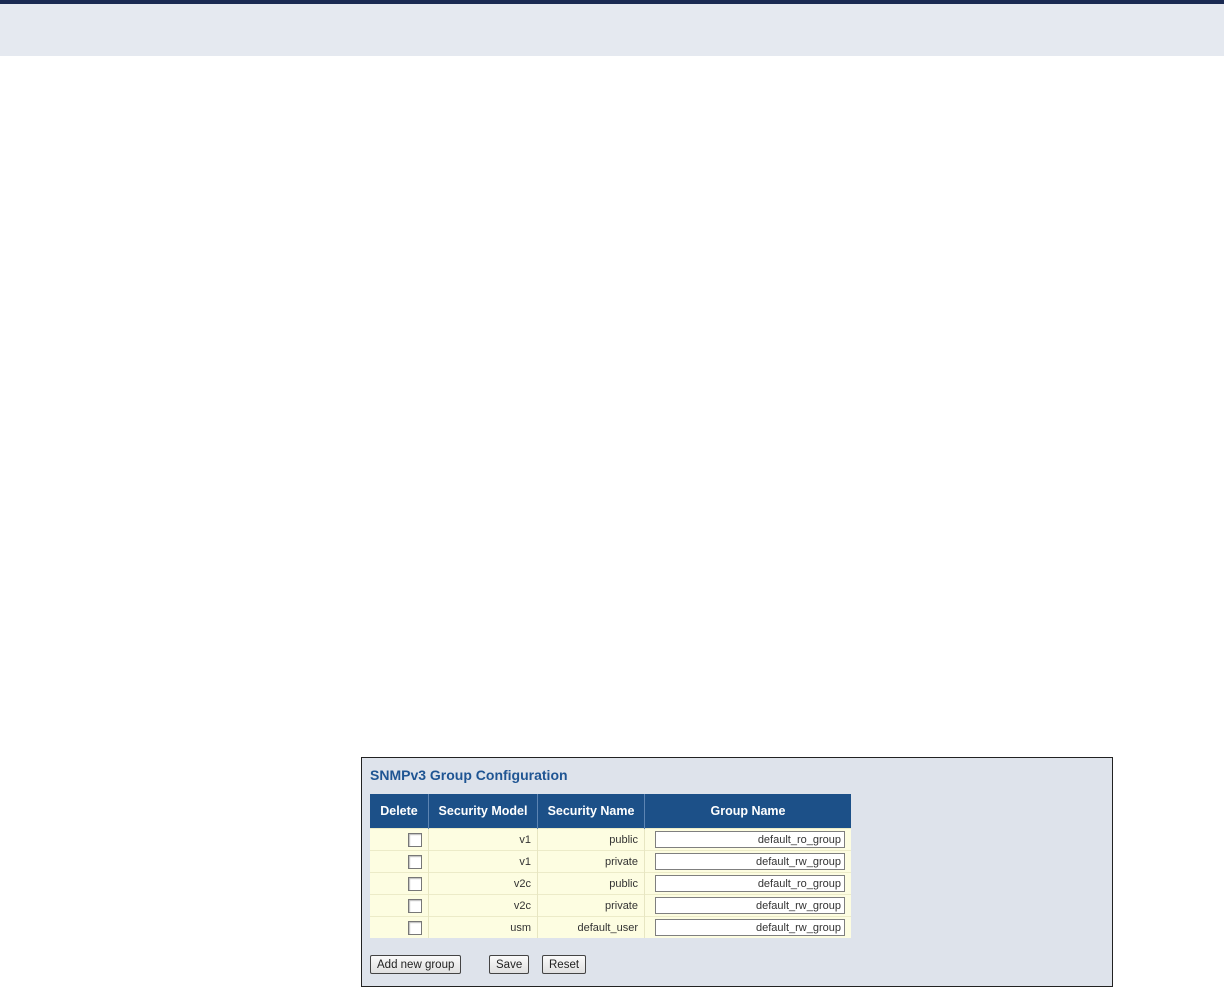 Image resolution: width=1224 pixels, height=990 pixels. I want to click on reset-button: Reset, so click(564, 964).